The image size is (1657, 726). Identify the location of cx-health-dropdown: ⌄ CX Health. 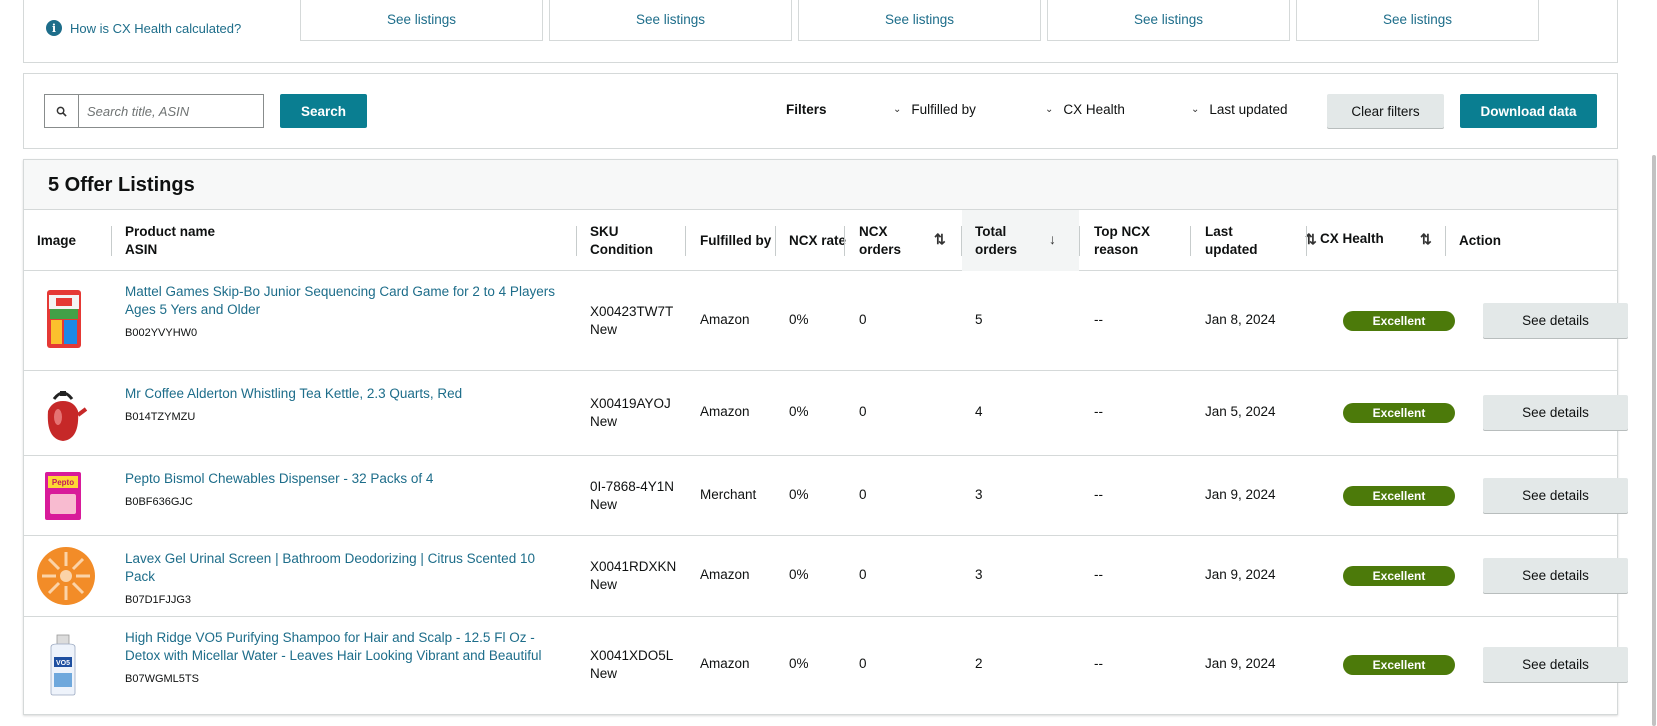
(1085, 109).